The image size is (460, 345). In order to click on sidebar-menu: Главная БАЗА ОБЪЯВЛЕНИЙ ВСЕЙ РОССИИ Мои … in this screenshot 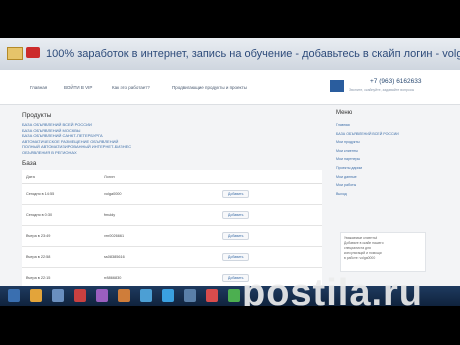, I will do `click(381, 159)`.